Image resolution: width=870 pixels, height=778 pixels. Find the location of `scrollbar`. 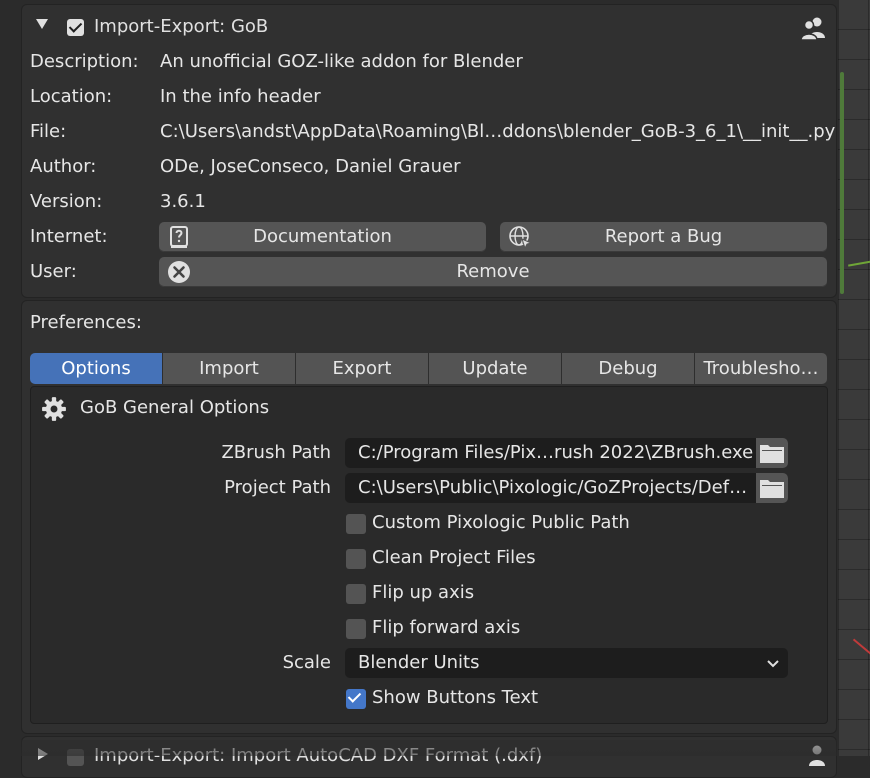

scrollbar is located at coordinates (842, 183).